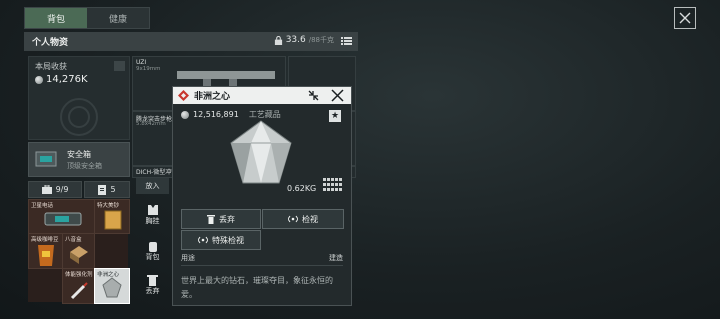 The height and width of the screenshot is (319, 720). Describe the element at coordinates (102, 189) in the screenshot. I see `document-icon` at that location.